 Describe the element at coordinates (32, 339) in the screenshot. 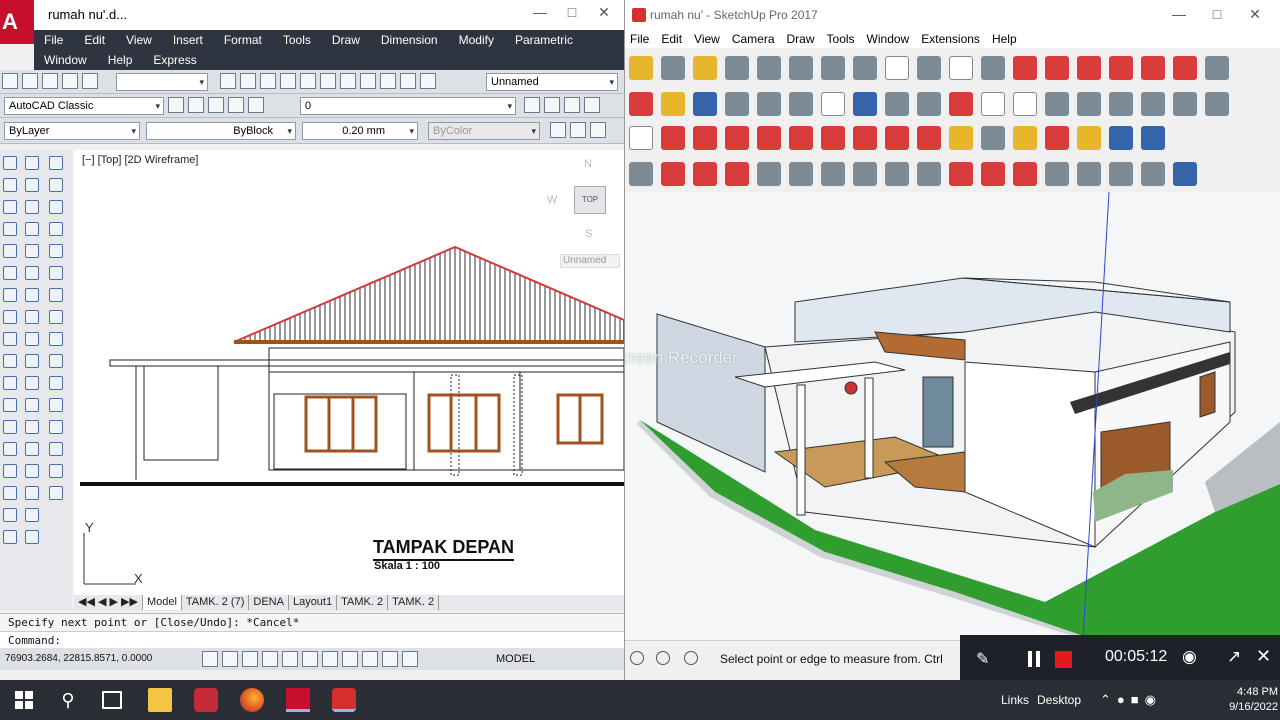

I see `quick-dim-icon` at that location.